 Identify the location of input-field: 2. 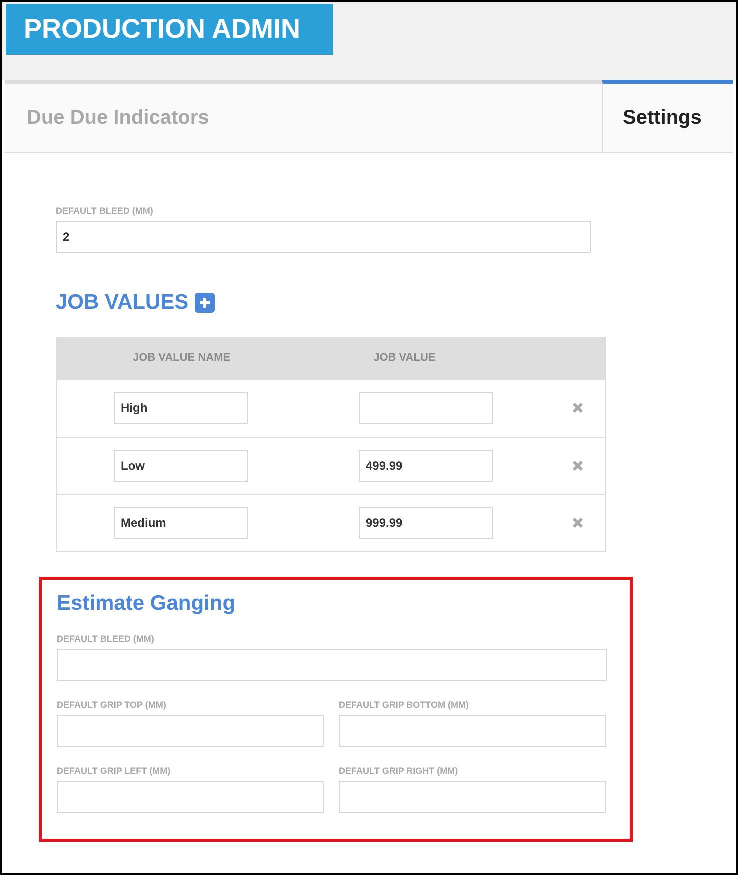
(323, 237).